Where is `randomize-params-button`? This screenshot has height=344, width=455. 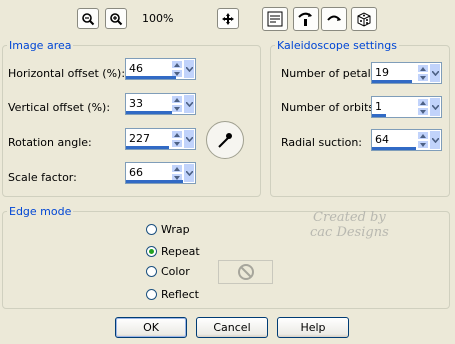 randomize-params-button is located at coordinates (306, 19).